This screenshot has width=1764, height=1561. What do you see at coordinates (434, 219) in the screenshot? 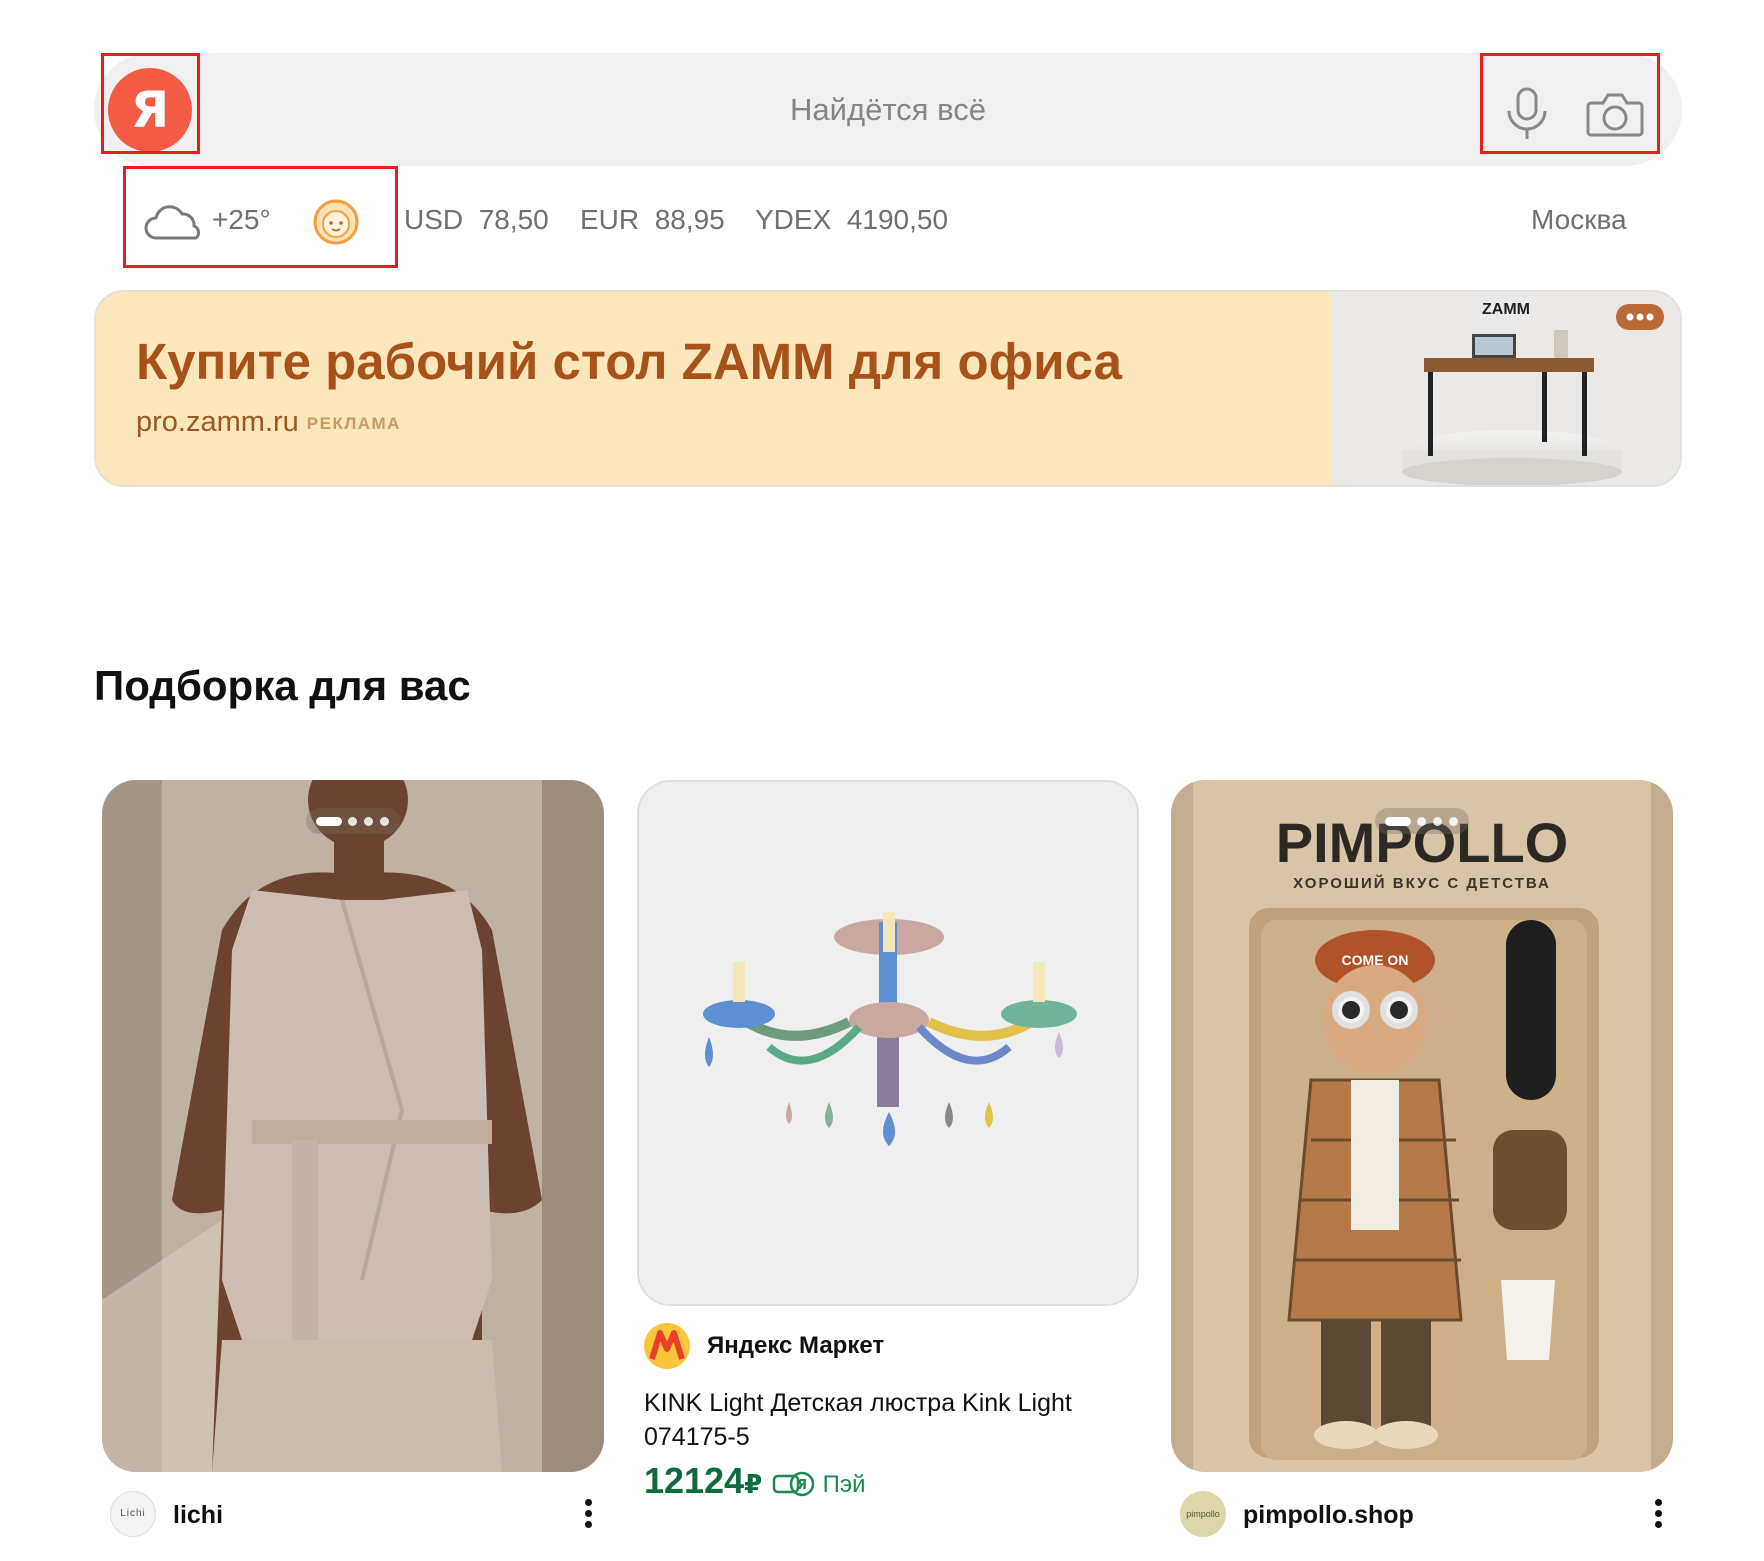
I see `rate-code: USD` at bounding box center [434, 219].